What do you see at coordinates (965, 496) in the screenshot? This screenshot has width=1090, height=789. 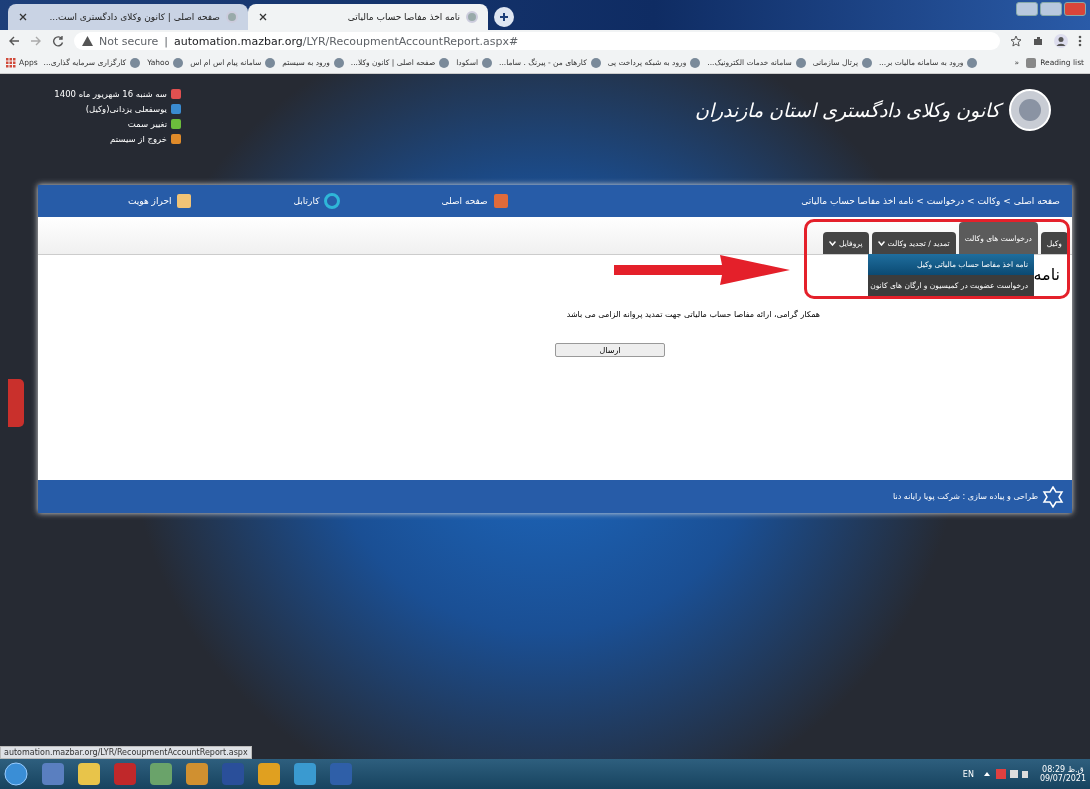 I see `credit-text: طراحی و پیاده سازی : شرکت پویا رایانه دنا` at bounding box center [965, 496].